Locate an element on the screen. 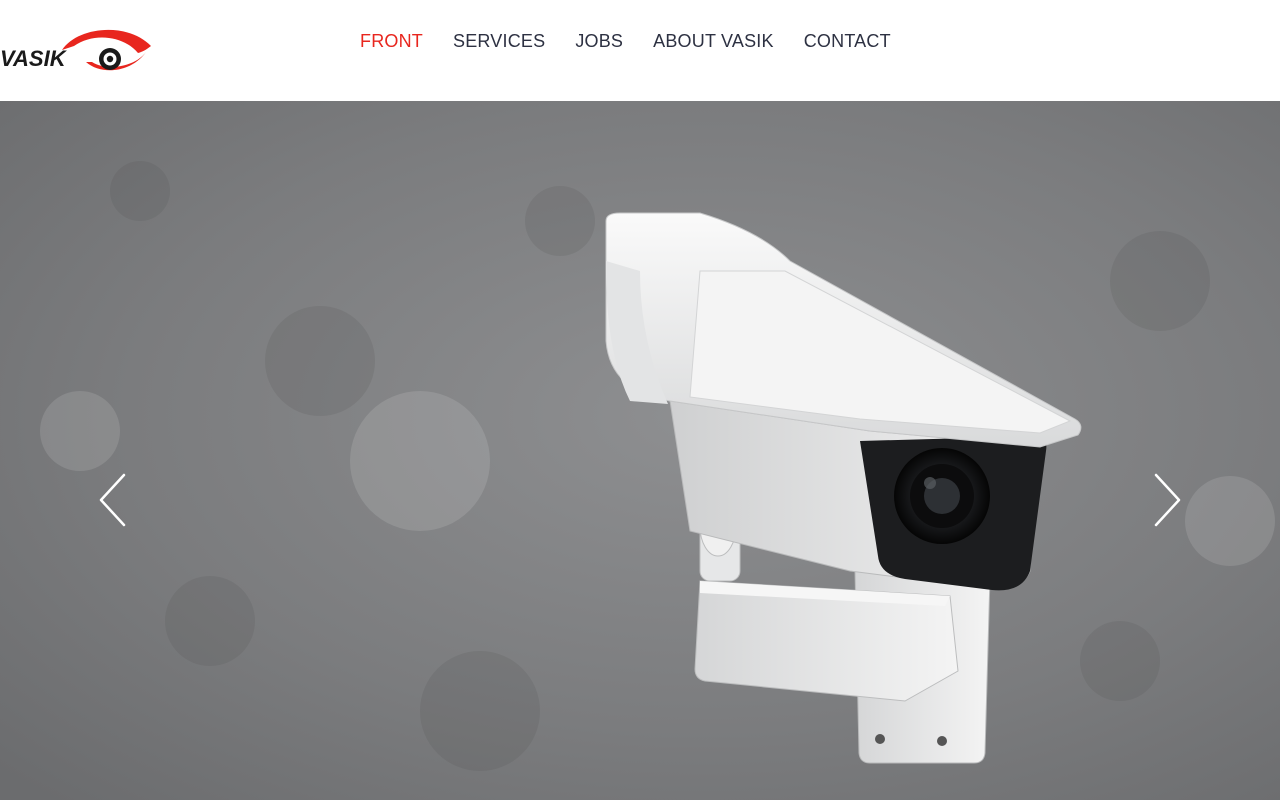 Image resolution: width=1280 pixels, height=800 pixels. nav-item-services: SERVICES is located at coordinates (499, 41).